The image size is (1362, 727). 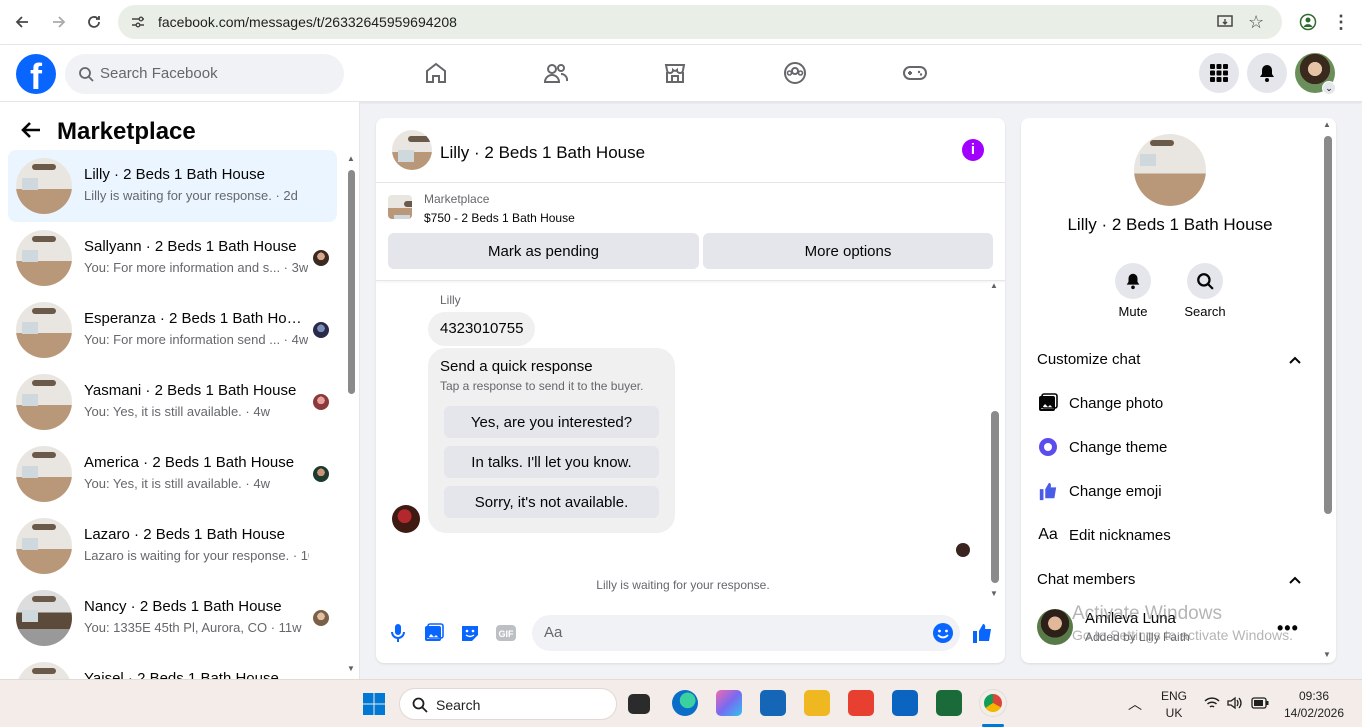 What do you see at coordinates (556, 73) in the screenshot?
I see `friends-icon` at bounding box center [556, 73].